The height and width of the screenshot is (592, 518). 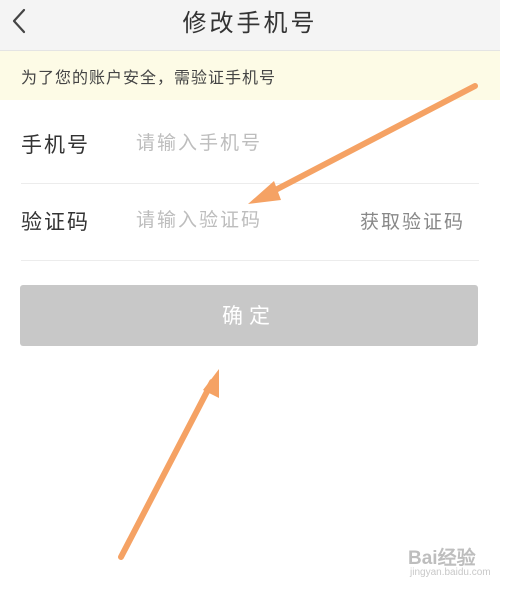 I want to click on watermark-logo: Bai经验, so click(x=442, y=558).